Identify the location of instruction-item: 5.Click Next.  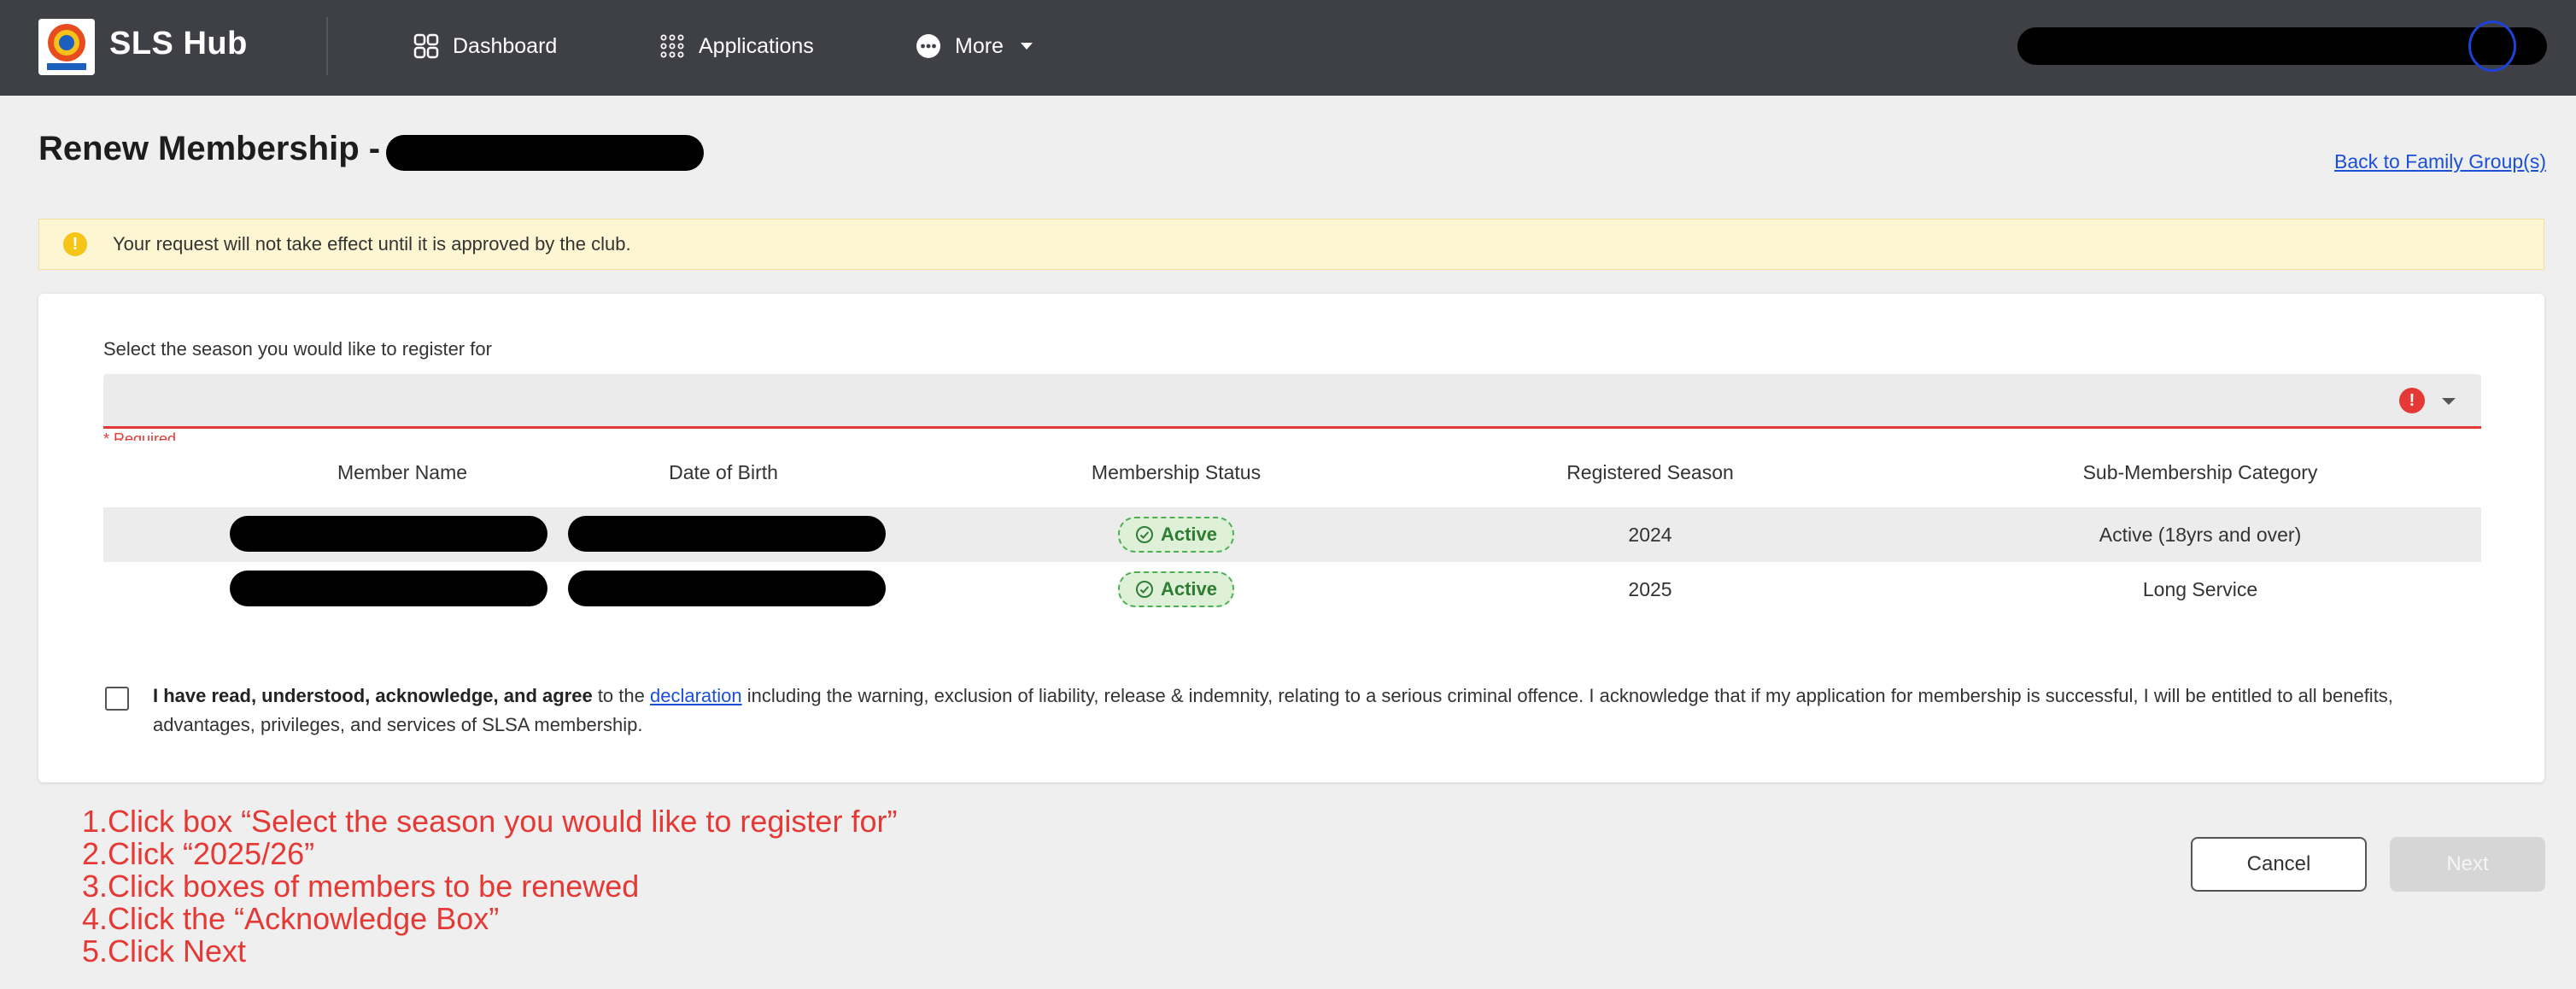
(164, 951).